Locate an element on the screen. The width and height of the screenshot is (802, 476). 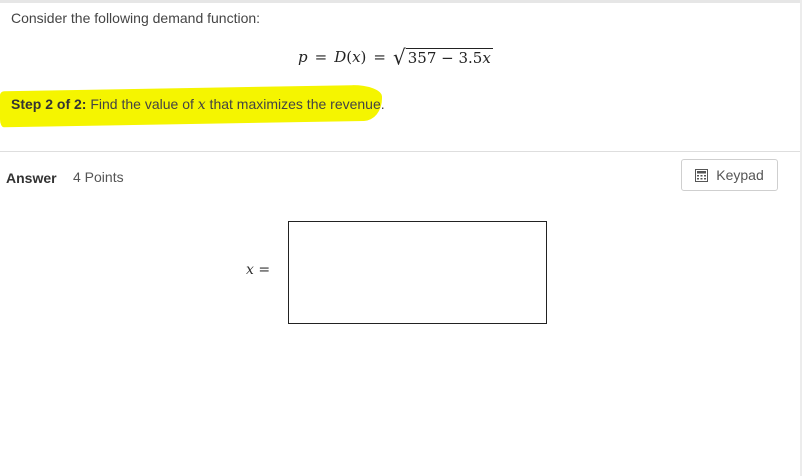
points-label: 4 Points is located at coordinates (98, 177).